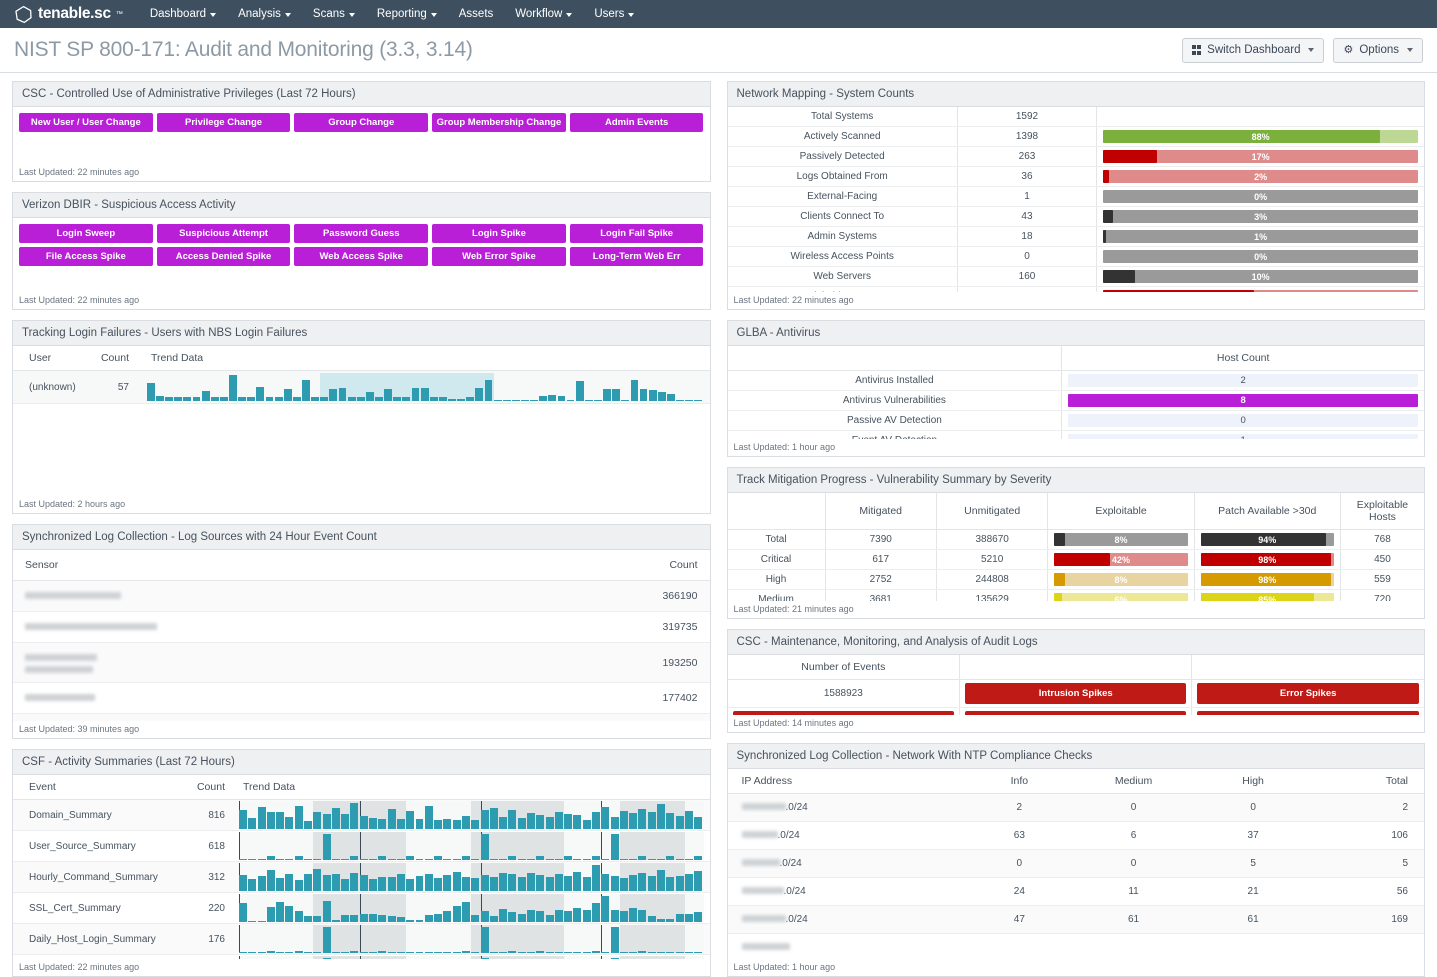 The width and height of the screenshot is (1437, 977). I want to click on table-row: Daily_Host_Login_Summary 176, so click(361, 939).